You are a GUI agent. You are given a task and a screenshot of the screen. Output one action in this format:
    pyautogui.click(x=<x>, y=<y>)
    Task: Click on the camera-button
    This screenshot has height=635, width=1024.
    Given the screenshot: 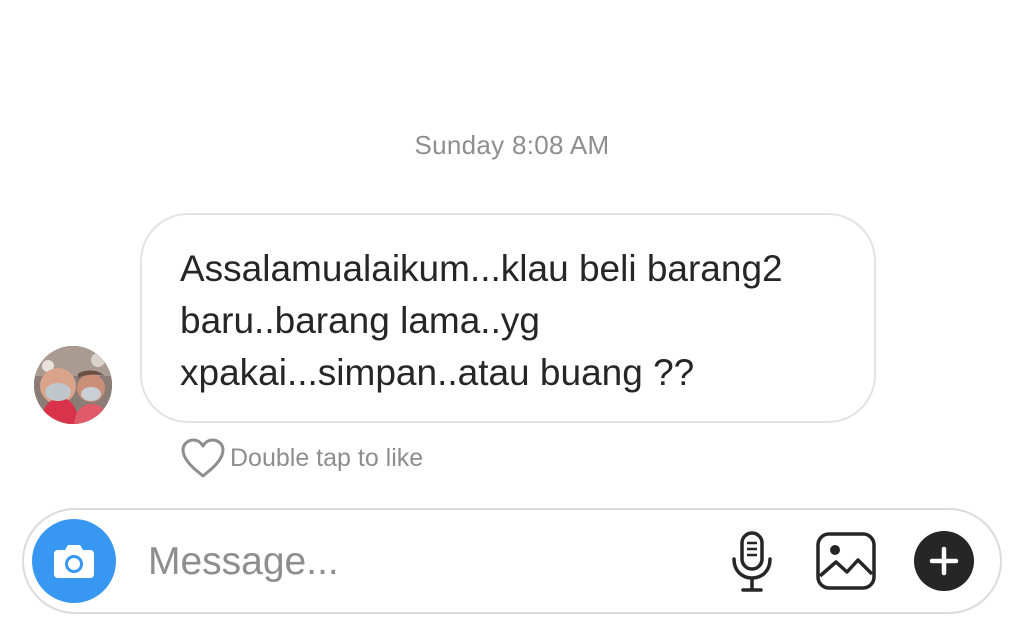 What is the action you would take?
    pyautogui.click(x=74, y=561)
    